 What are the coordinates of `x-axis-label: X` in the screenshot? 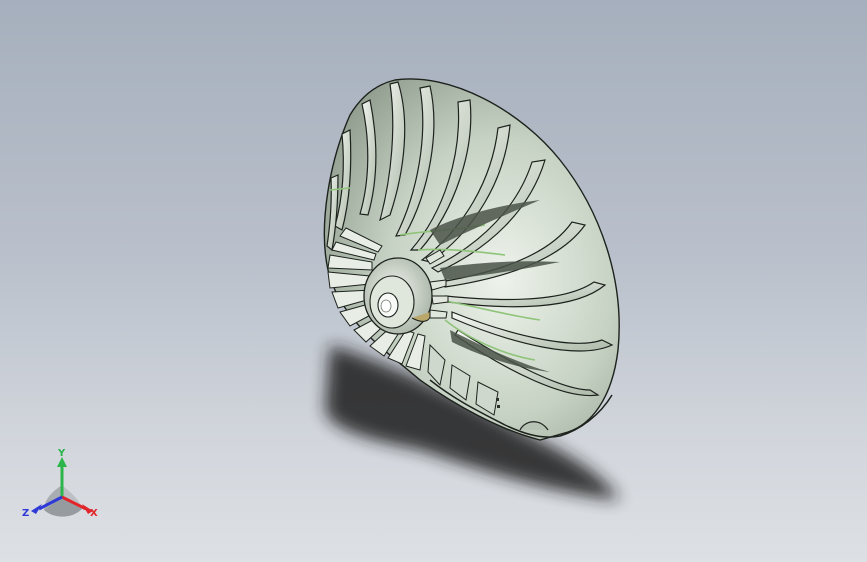 It's located at (94, 513).